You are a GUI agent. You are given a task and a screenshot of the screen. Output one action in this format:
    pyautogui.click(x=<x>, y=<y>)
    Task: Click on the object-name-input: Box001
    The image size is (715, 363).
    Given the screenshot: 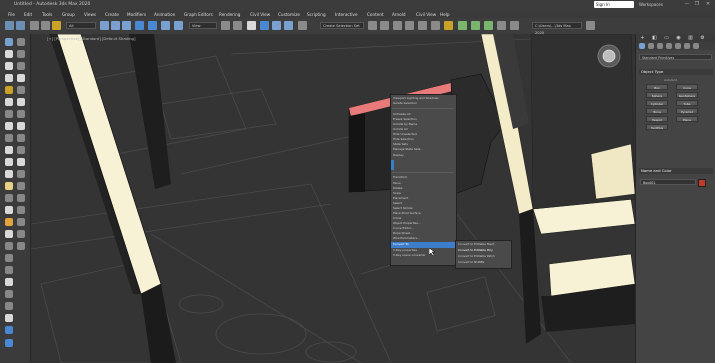 What is the action you would take?
    pyautogui.click(x=668, y=182)
    